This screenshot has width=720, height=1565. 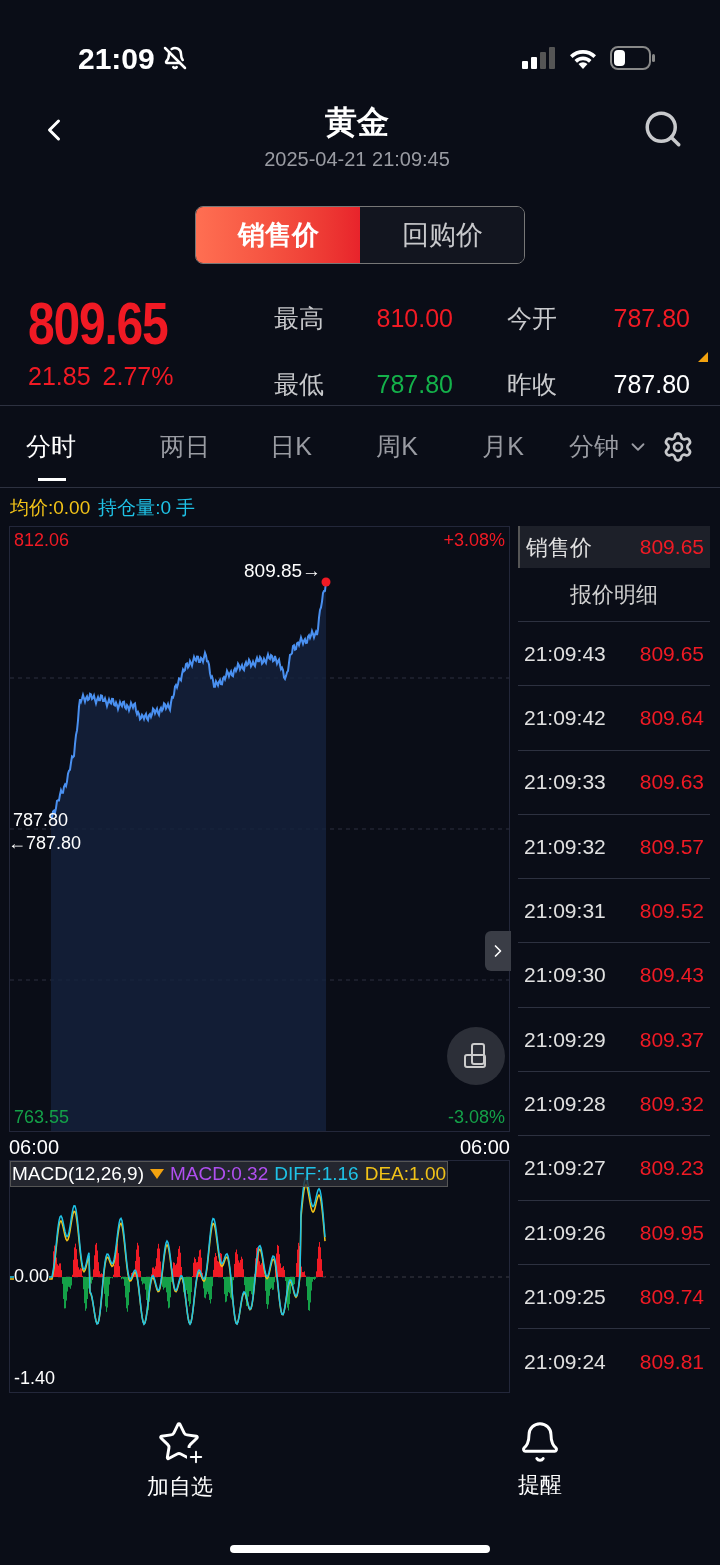 I want to click on quote-price: 809.32, so click(x=671, y=1103).